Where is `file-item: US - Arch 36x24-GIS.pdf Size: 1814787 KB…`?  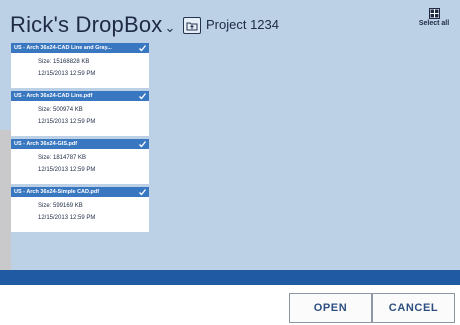 file-item: US - Arch 36x24-GIS.pdf Size: 1814787 KB… is located at coordinates (80, 161).